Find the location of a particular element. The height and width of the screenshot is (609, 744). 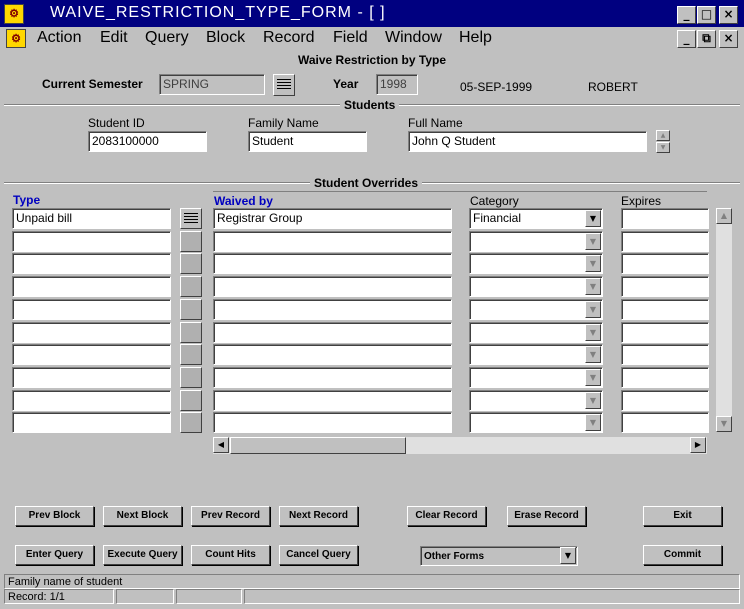

semester-lov-button is located at coordinates (284, 85).